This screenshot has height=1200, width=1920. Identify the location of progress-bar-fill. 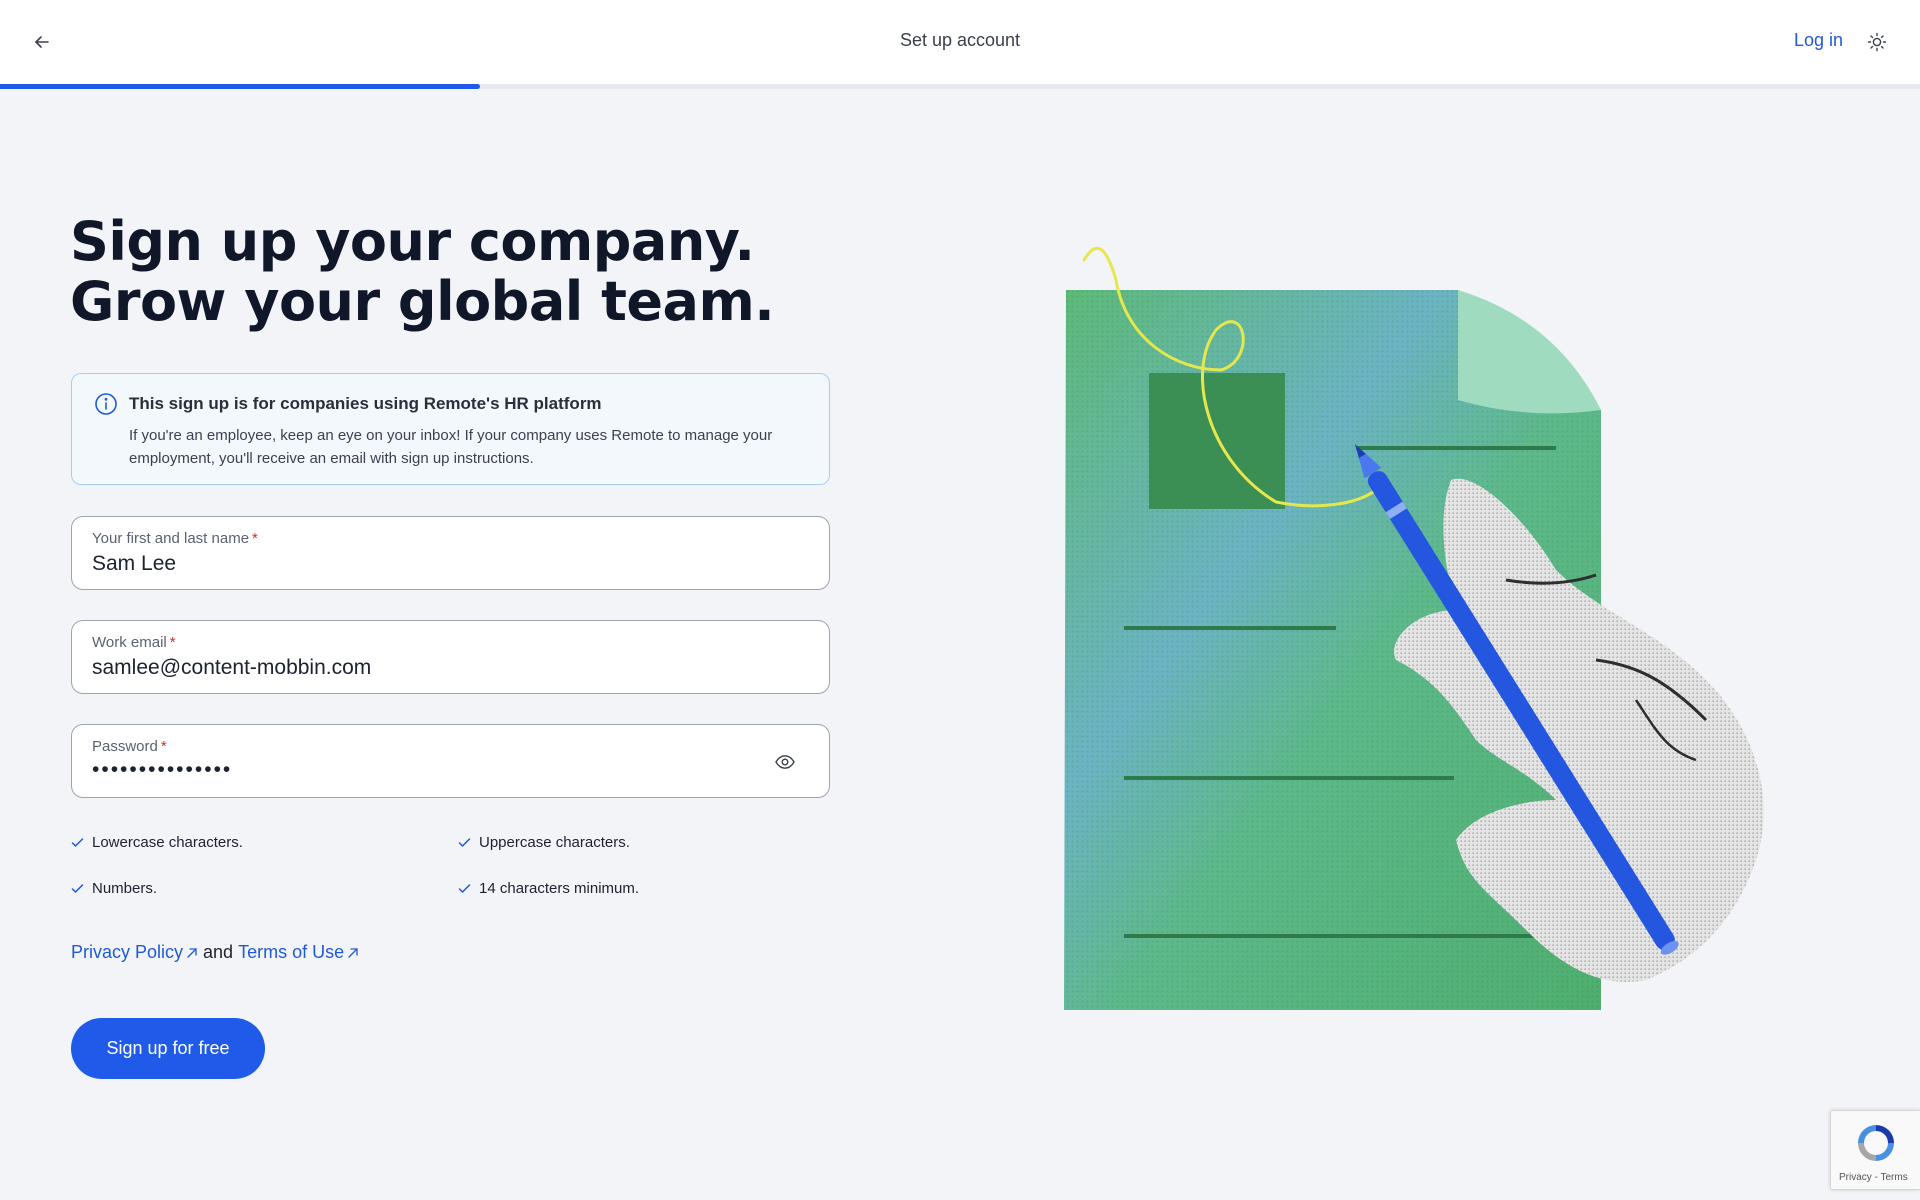
(240, 86).